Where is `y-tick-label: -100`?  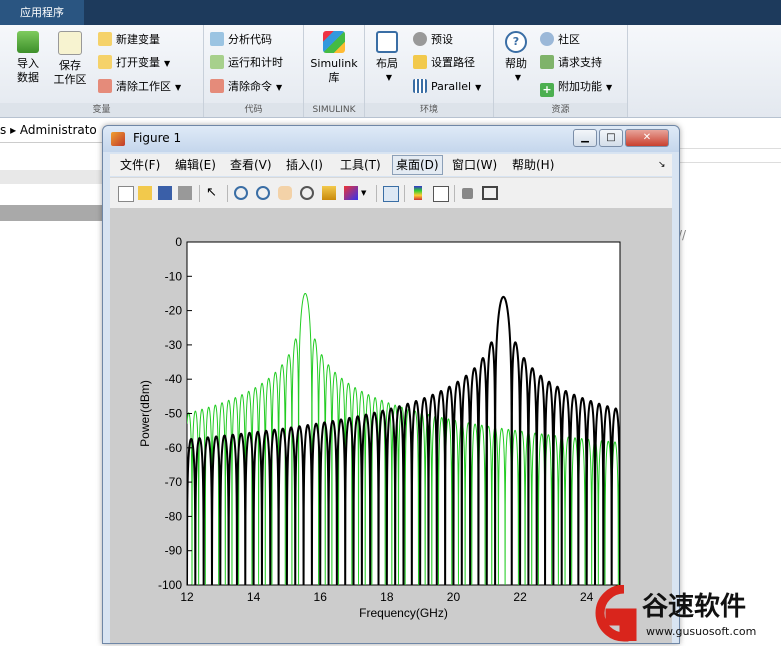 y-tick-label: -100 is located at coordinates (170, 585).